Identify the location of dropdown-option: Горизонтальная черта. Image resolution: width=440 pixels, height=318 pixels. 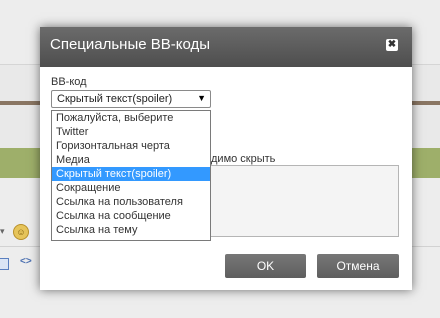
(131, 146).